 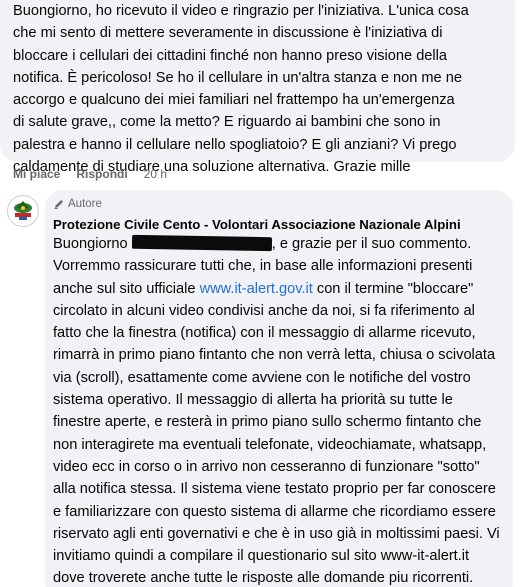 I want to click on avatar, so click(x=23, y=211).